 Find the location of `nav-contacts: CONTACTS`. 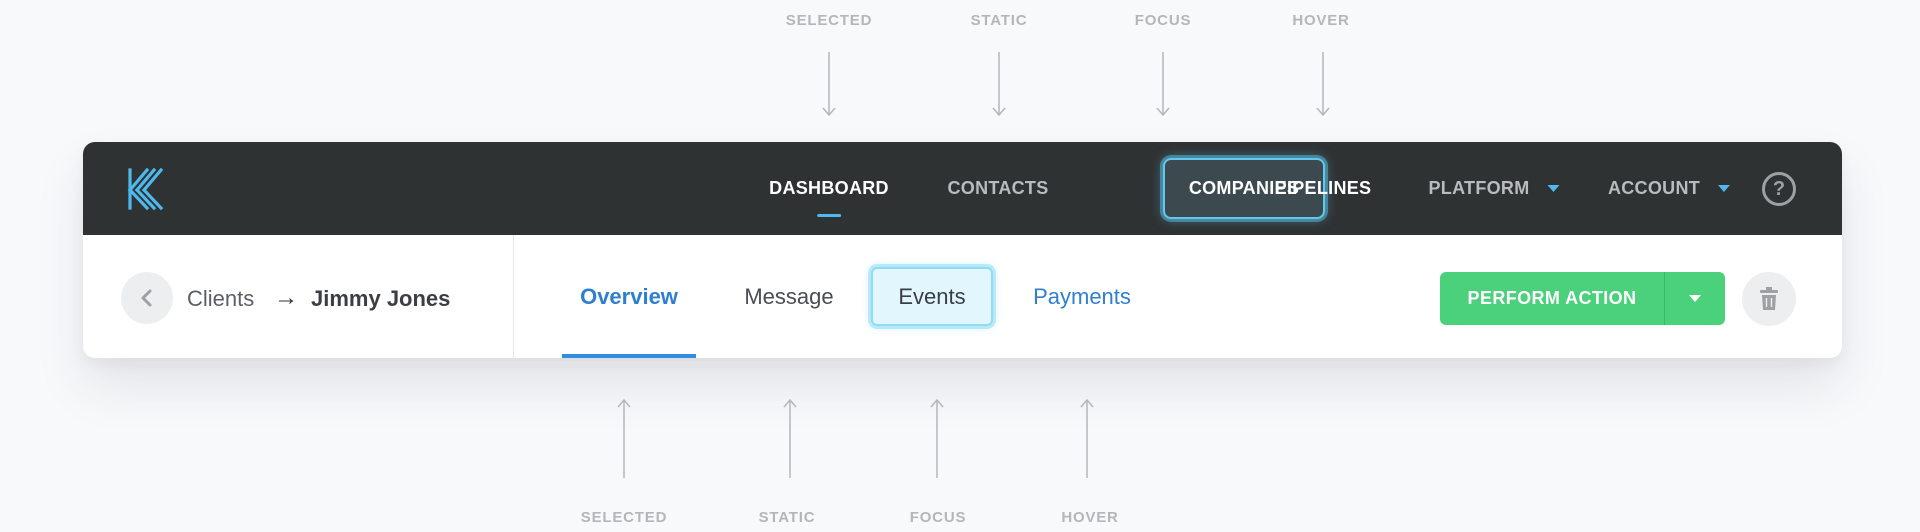

nav-contacts: CONTACTS is located at coordinates (997, 188).